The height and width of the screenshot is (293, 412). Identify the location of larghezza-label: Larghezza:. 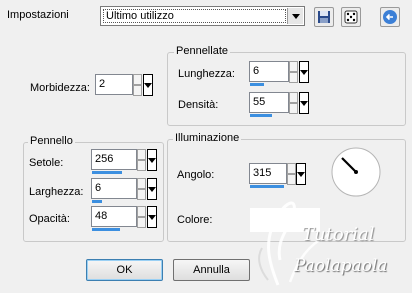
(56, 192).